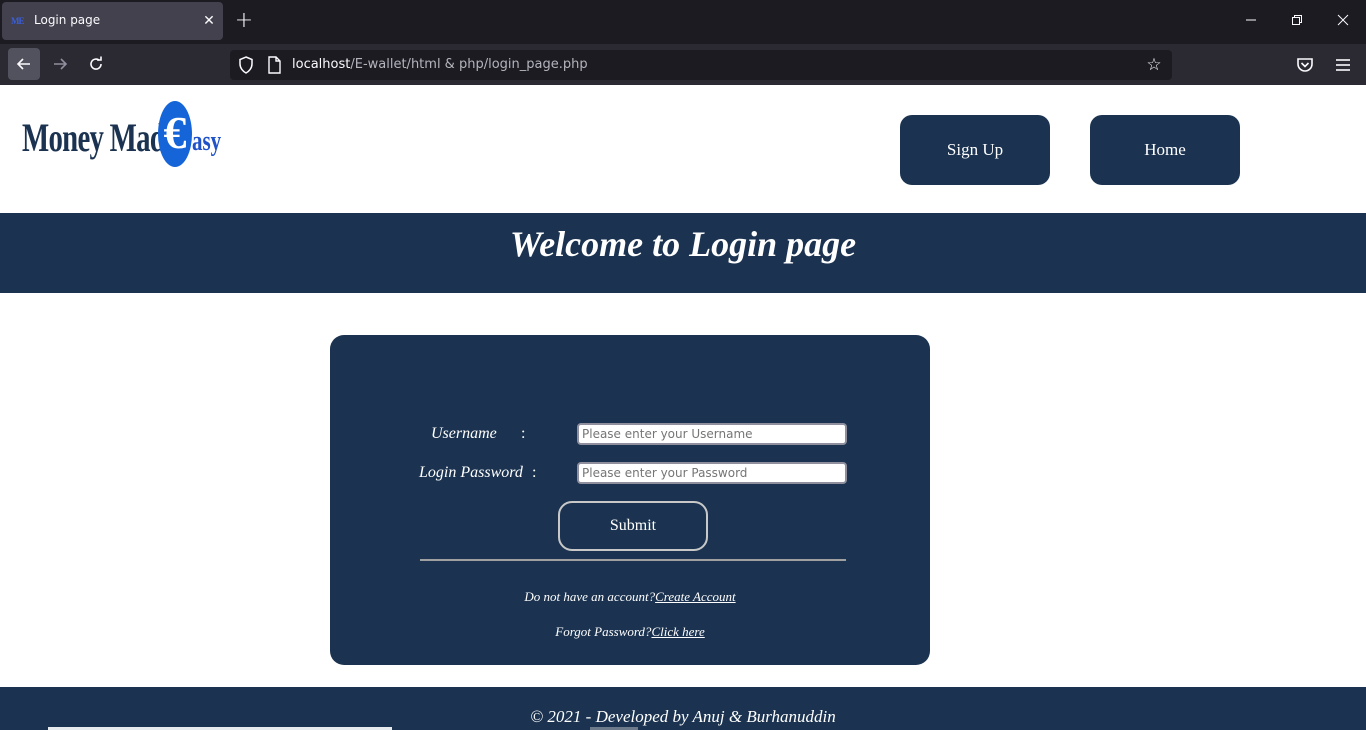  I want to click on minimize-window-button, so click(1251, 22).